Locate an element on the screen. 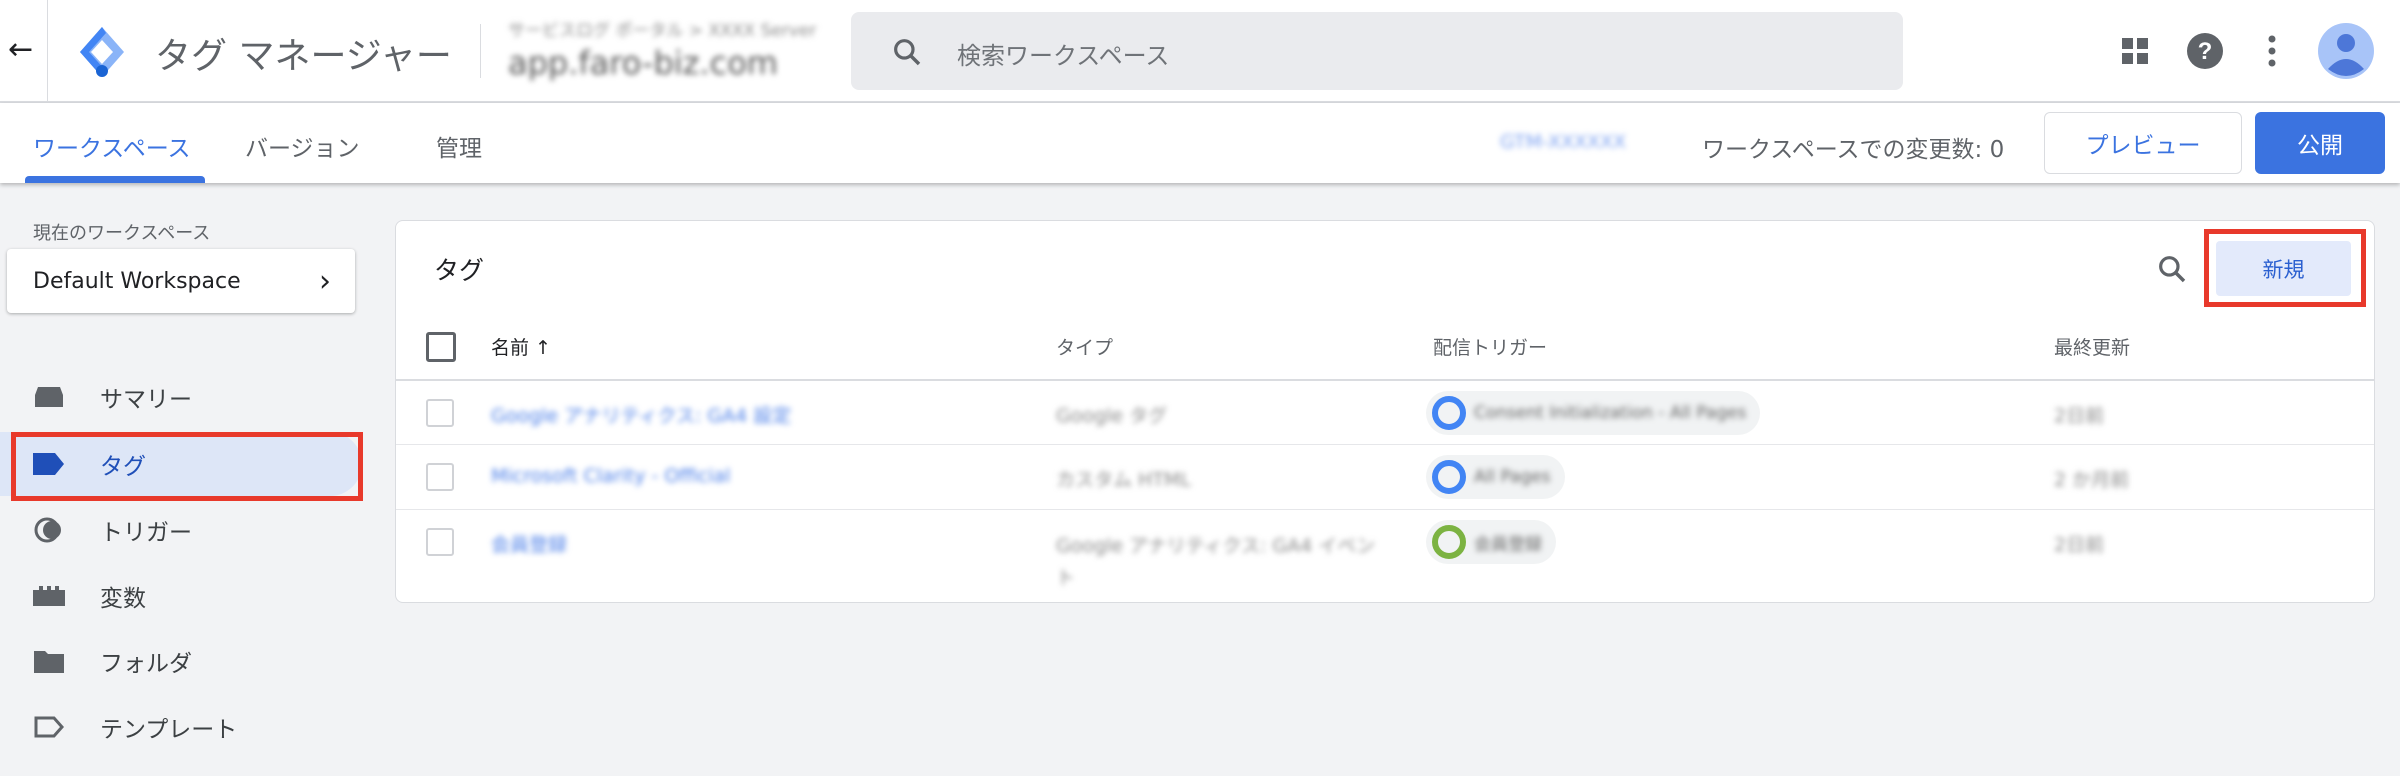 The width and height of the screenshot is (2400, 776). trigger-chip: All Pages is located at coordinates (1495, 477).